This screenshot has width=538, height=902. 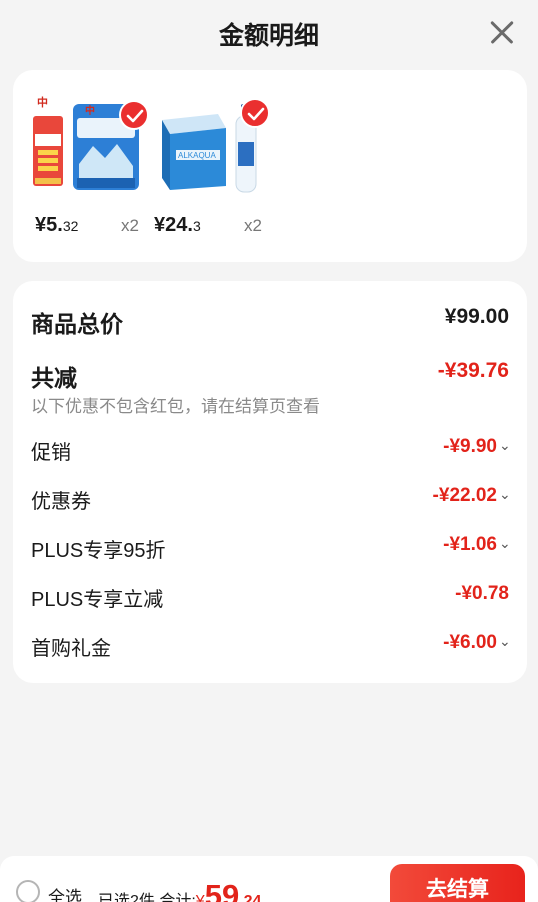 I want to click on discount-row-plus-95: PLUS专享95折 -¥1.06 ⌄, so click(x=271, y=548).